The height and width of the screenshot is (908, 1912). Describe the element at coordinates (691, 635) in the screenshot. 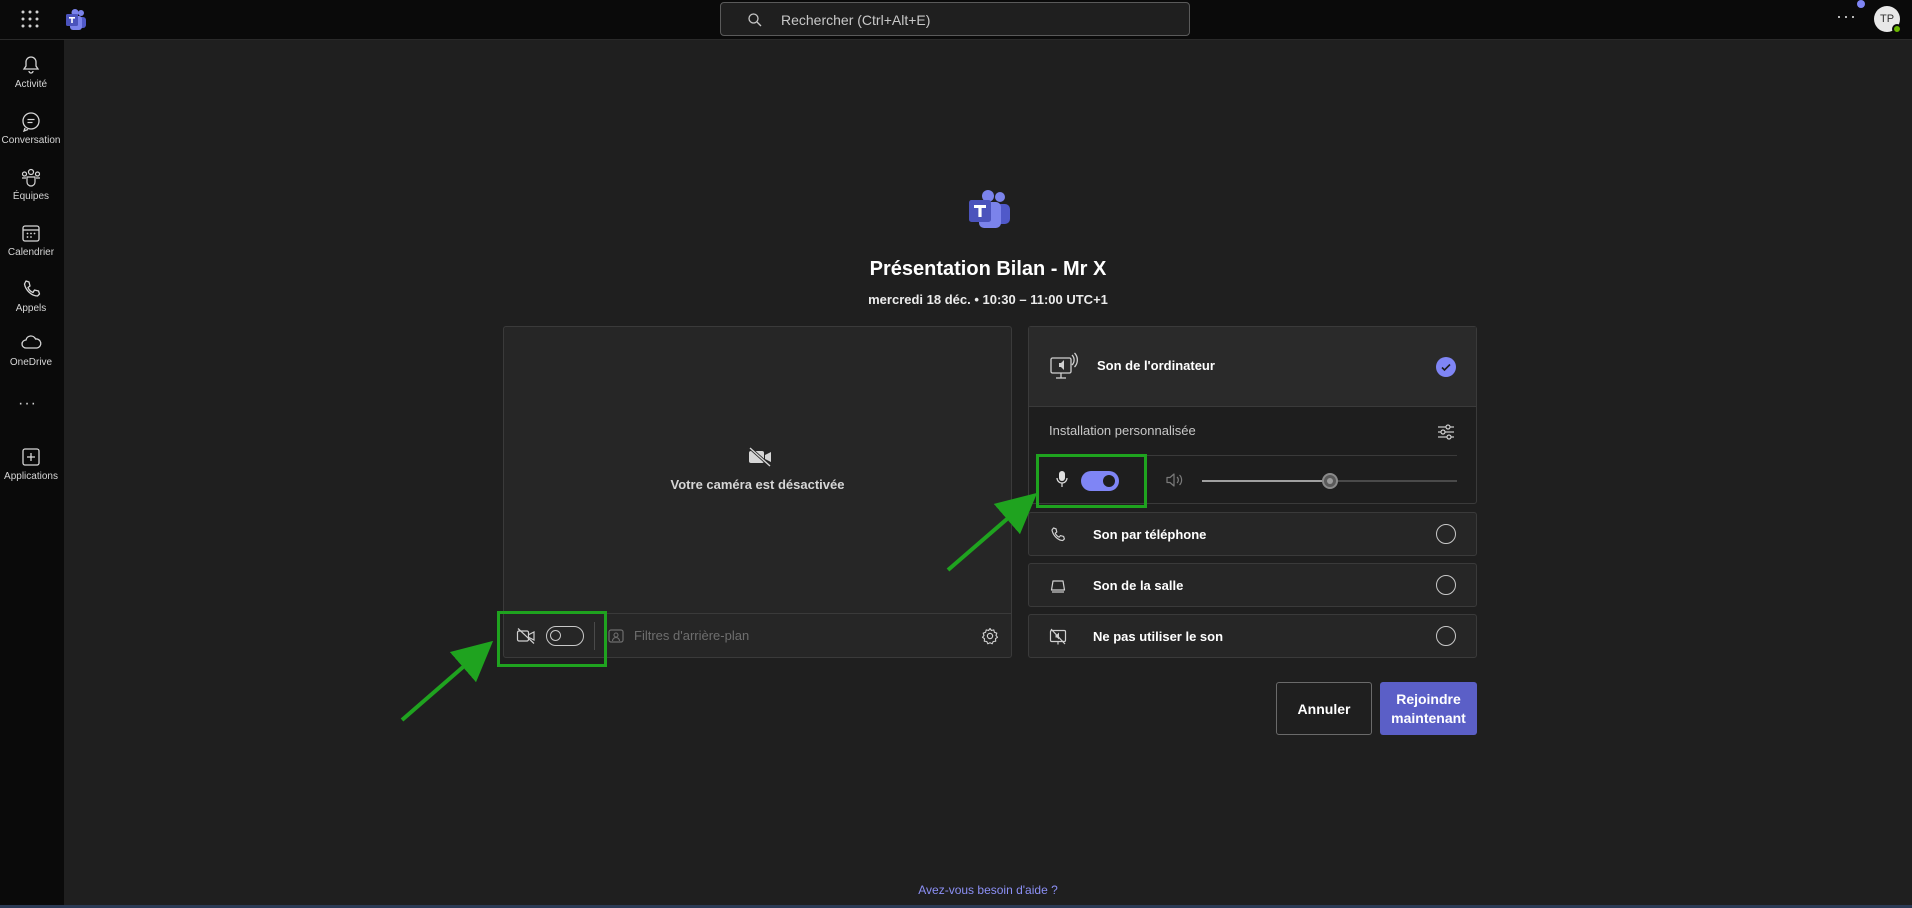

I see `background-filters-button: Filtres d'arrière-plan` at that location.